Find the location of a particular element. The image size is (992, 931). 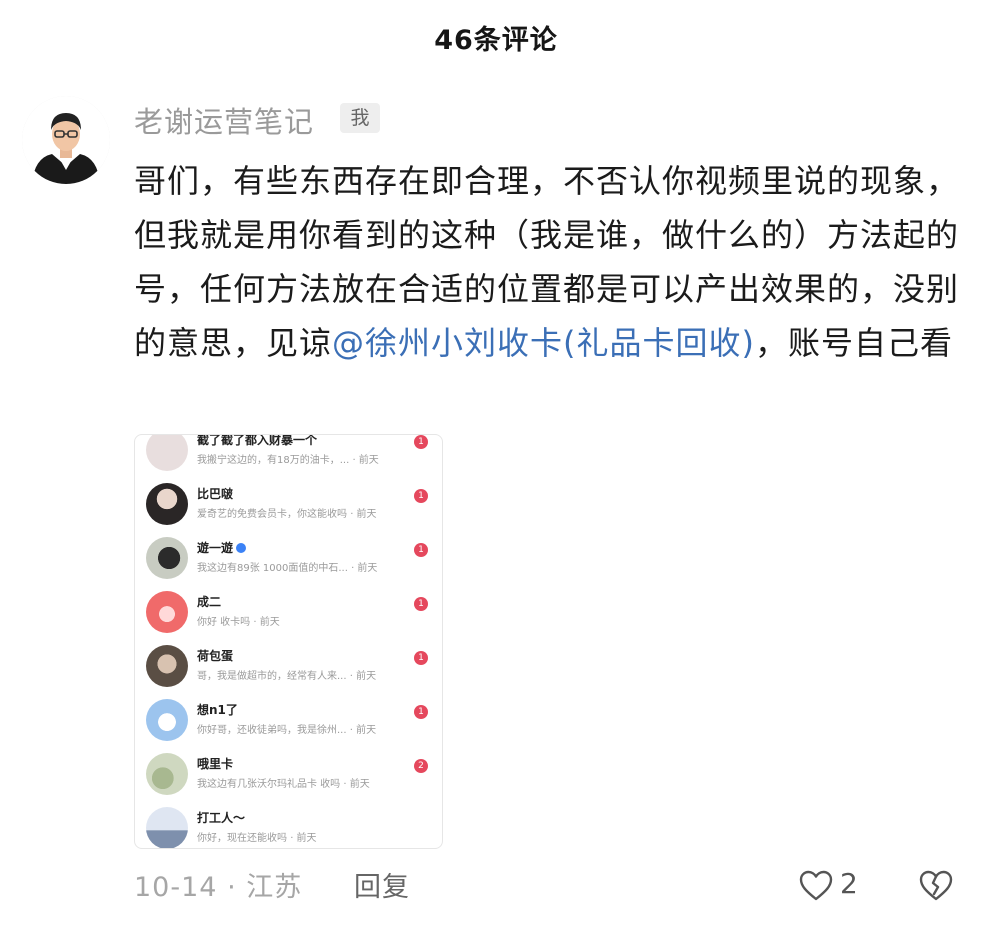

message-row: 想n1了 你好哥，还收徒弟吗，我是徐州... · 前天 1 is located at coordinates (288, 718).